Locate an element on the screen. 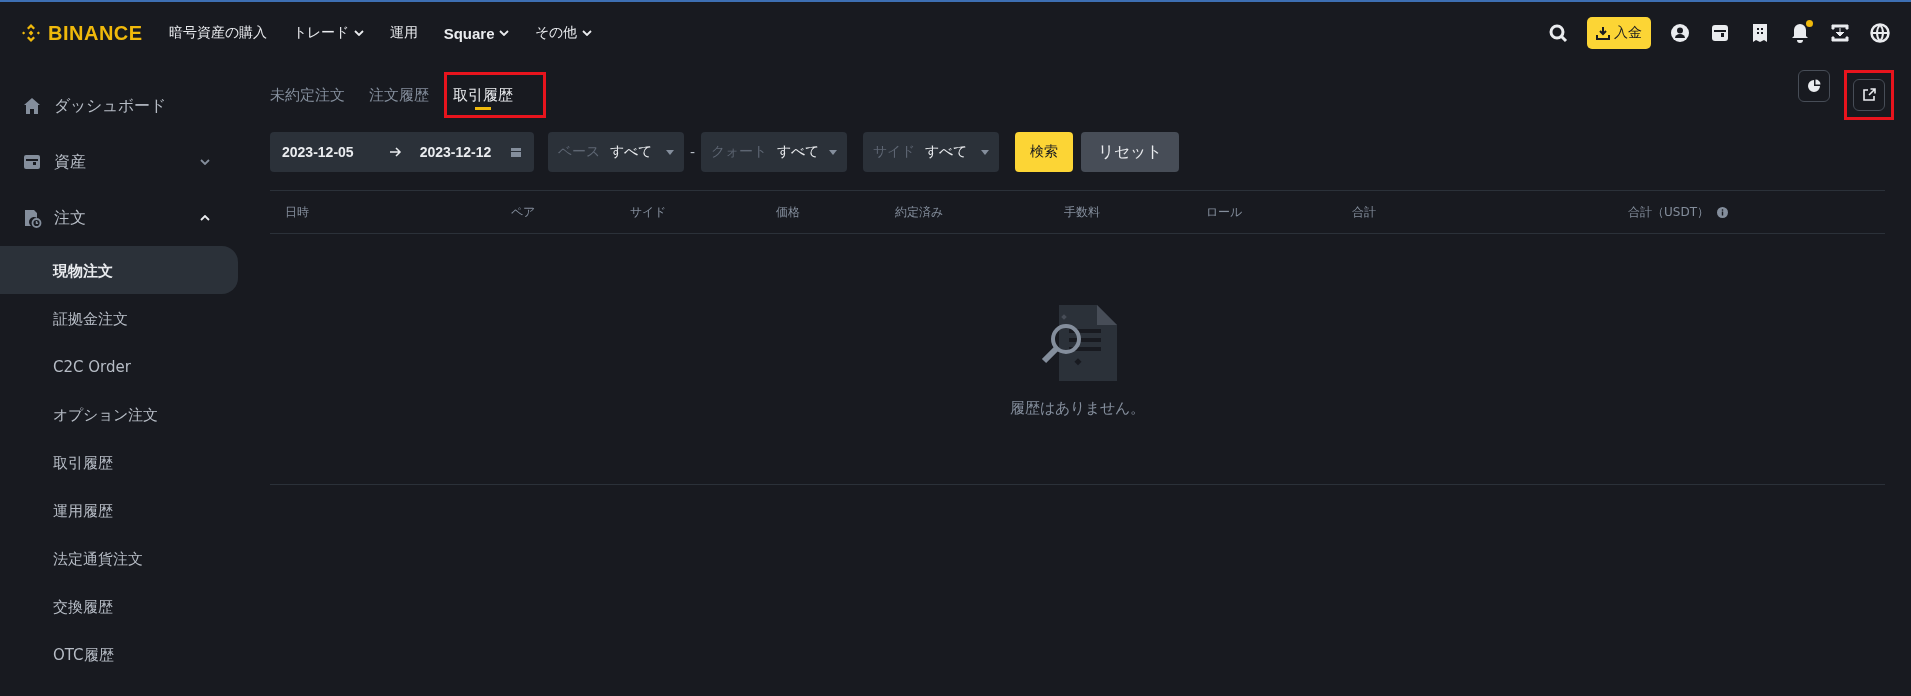 The image size is (1911, 696). date-range-field: 2023-12-05 2023-12-12 is located at coordinates (402, 152).